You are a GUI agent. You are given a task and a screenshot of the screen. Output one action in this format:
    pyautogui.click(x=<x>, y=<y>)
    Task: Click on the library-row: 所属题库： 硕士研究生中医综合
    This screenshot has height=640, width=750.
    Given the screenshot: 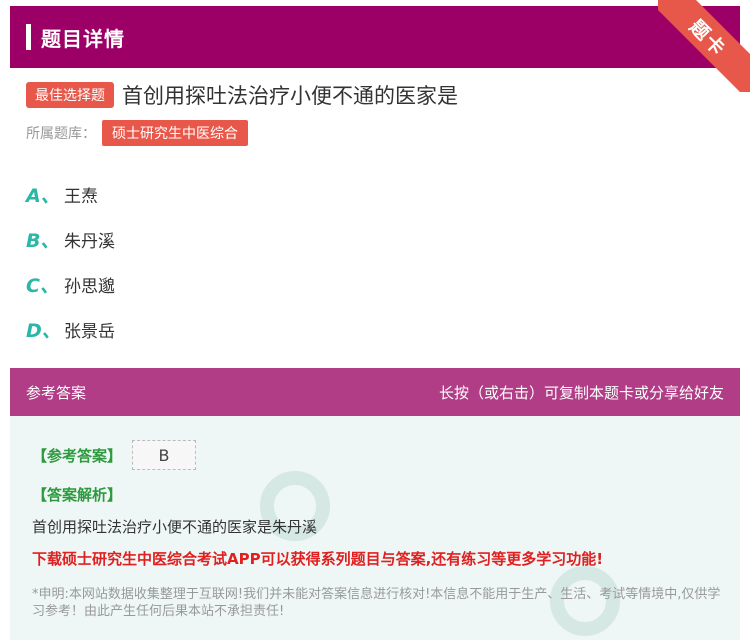 What is the action you would take?
    pyautogui.click(x=137, y=133)
    